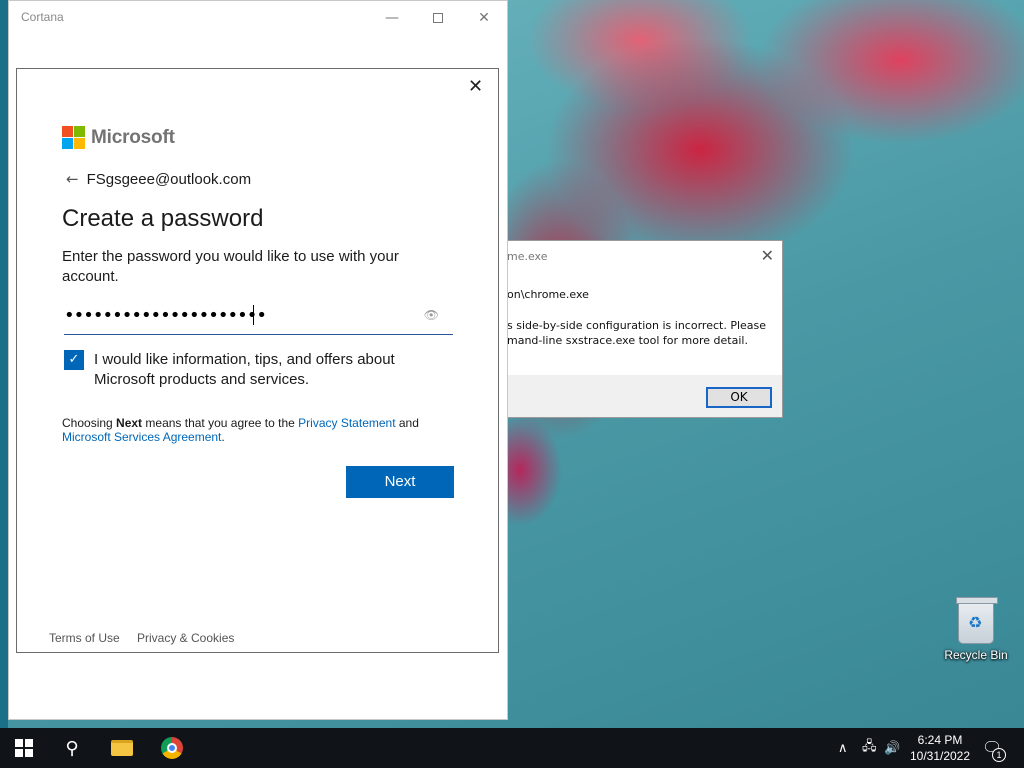  What do you see at coordinates (484, 18) in the screenshot?
I see `window-close-button: ✕` at bounding box center [484, 18].